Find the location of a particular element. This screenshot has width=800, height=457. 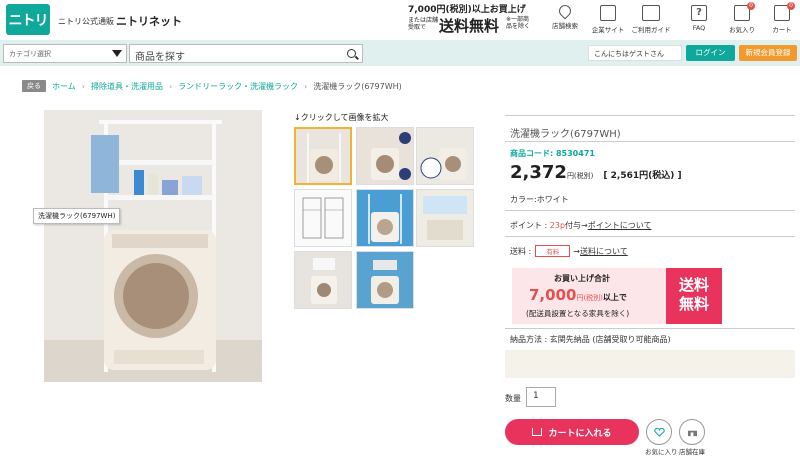

info-panel is located at coordinates (650, 364).